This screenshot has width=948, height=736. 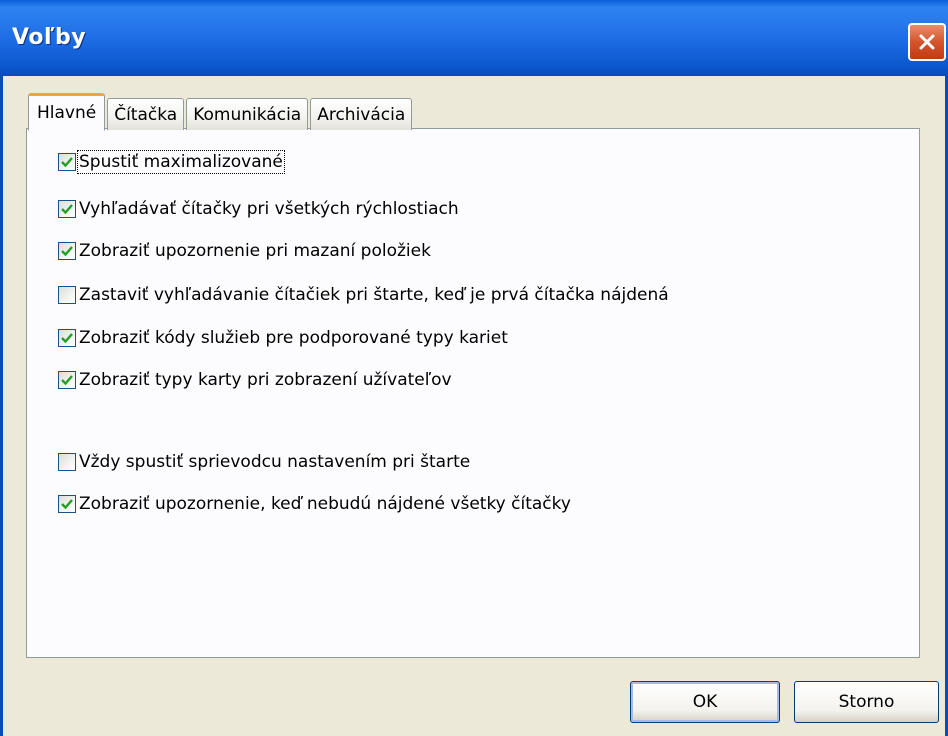 I want to click on option-label: Spustiť maximalizované, so click(x=181, y=162).